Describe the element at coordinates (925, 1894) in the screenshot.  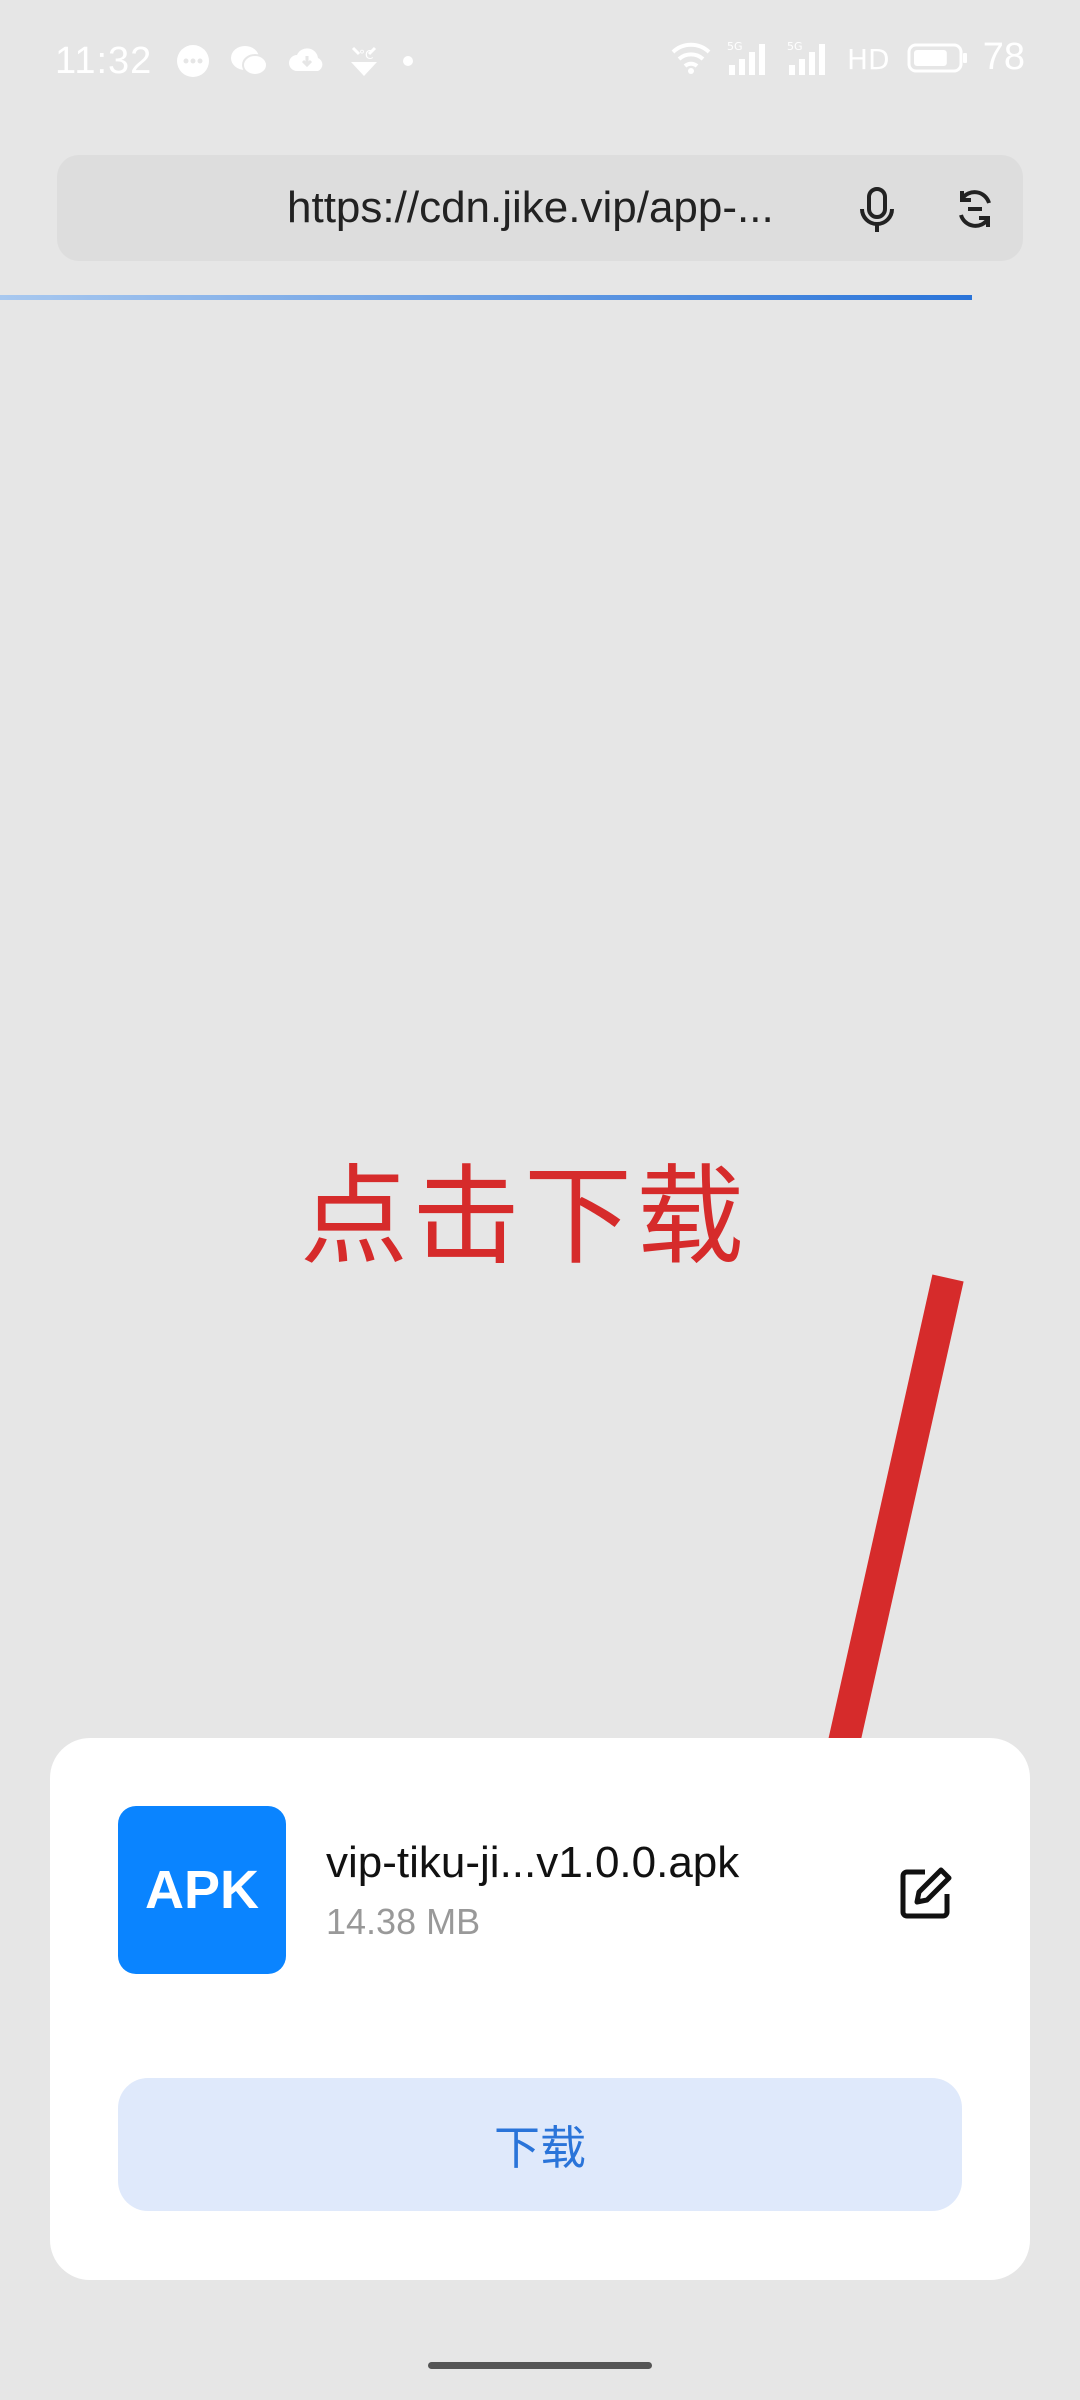
I see `edit-icon` at that location.